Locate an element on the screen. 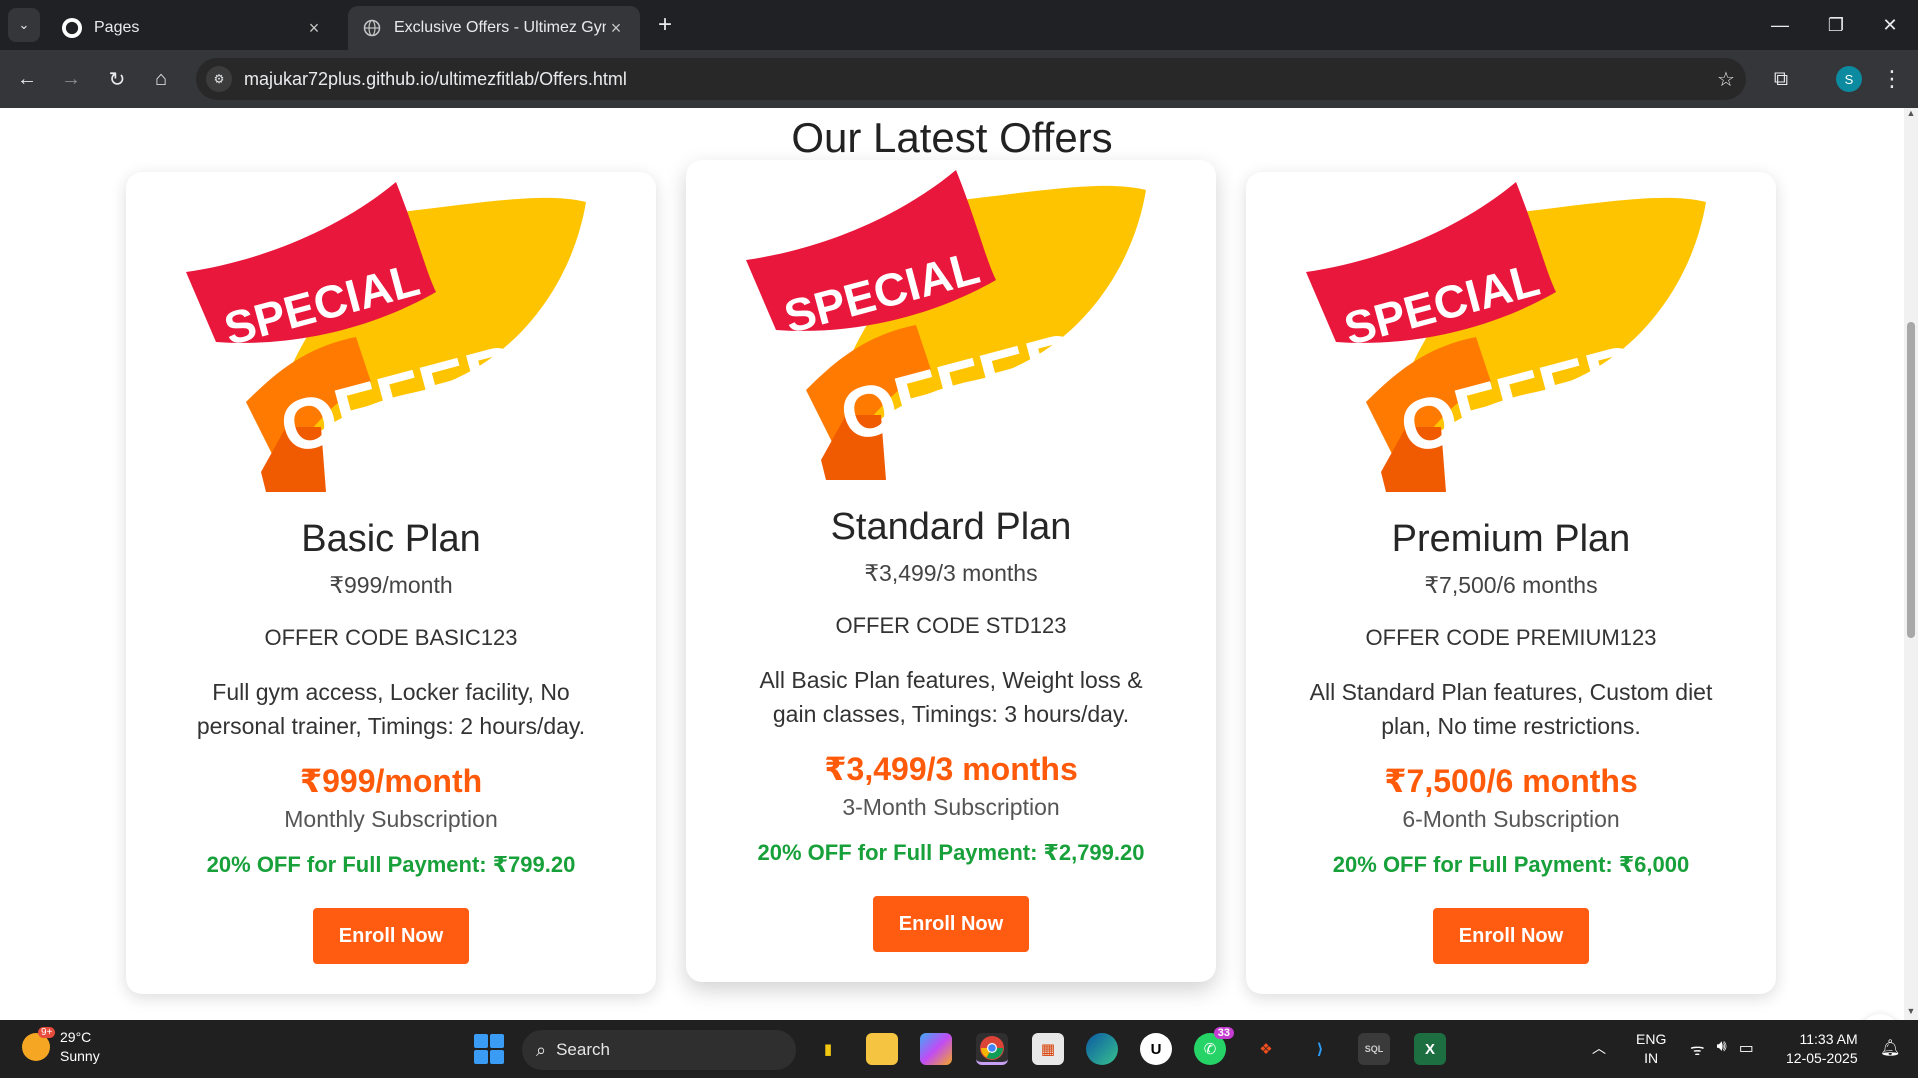 The image size is (1918, 1078). page-title: Our Latest Offers is located at coordinates (952, 137).